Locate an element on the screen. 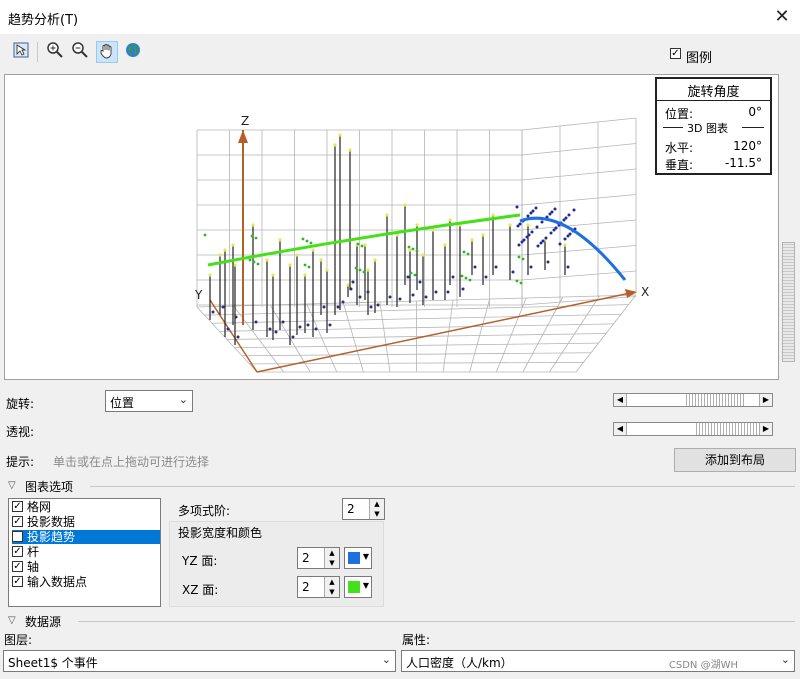  legend-checkbox: ✓ is located at coordinates (675, 53).